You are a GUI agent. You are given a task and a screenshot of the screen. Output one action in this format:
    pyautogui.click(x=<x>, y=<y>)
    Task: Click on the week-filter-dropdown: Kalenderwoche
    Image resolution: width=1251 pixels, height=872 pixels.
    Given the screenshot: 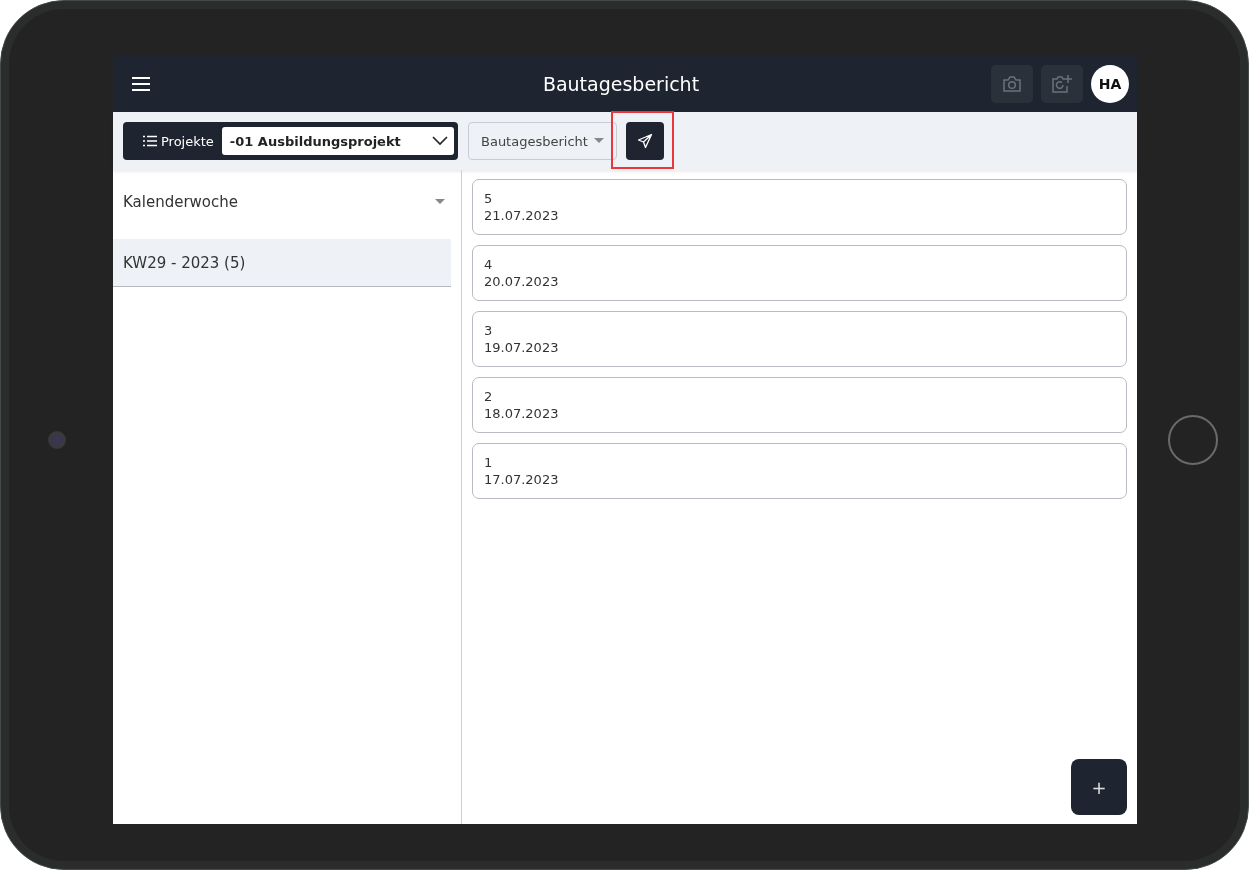 What is the action you would take?
    pyautogui.click(x=287, y=202)
    